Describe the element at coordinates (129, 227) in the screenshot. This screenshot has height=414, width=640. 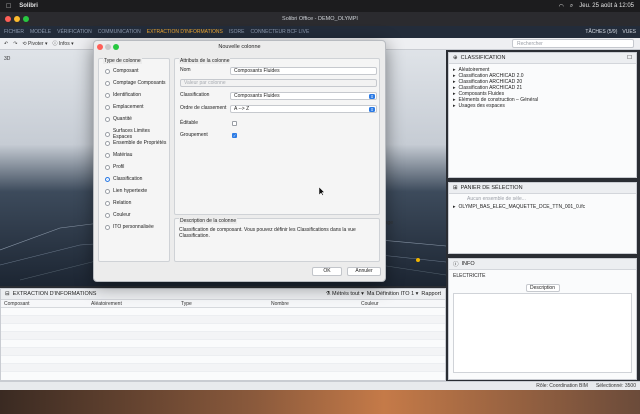
I see `type-ito: ITO personnalisée` at that location.